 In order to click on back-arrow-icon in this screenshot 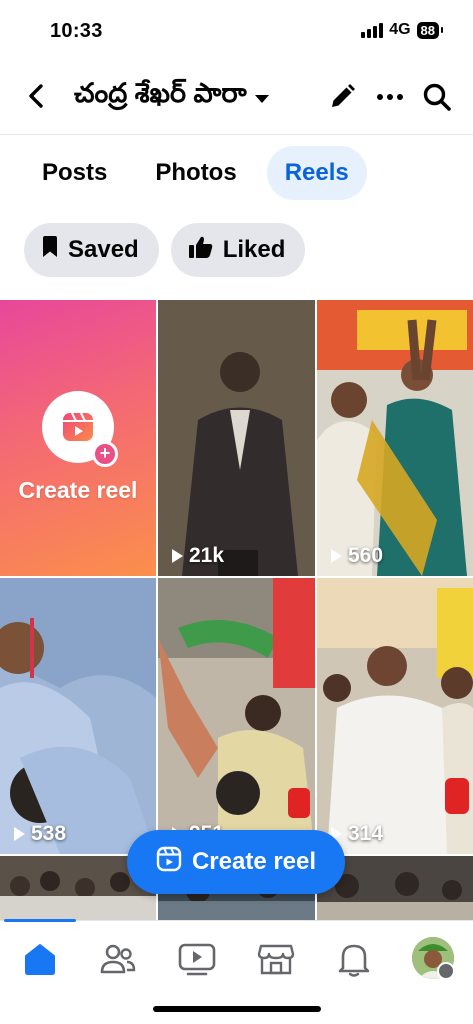, I will do `click(36, 96)`.